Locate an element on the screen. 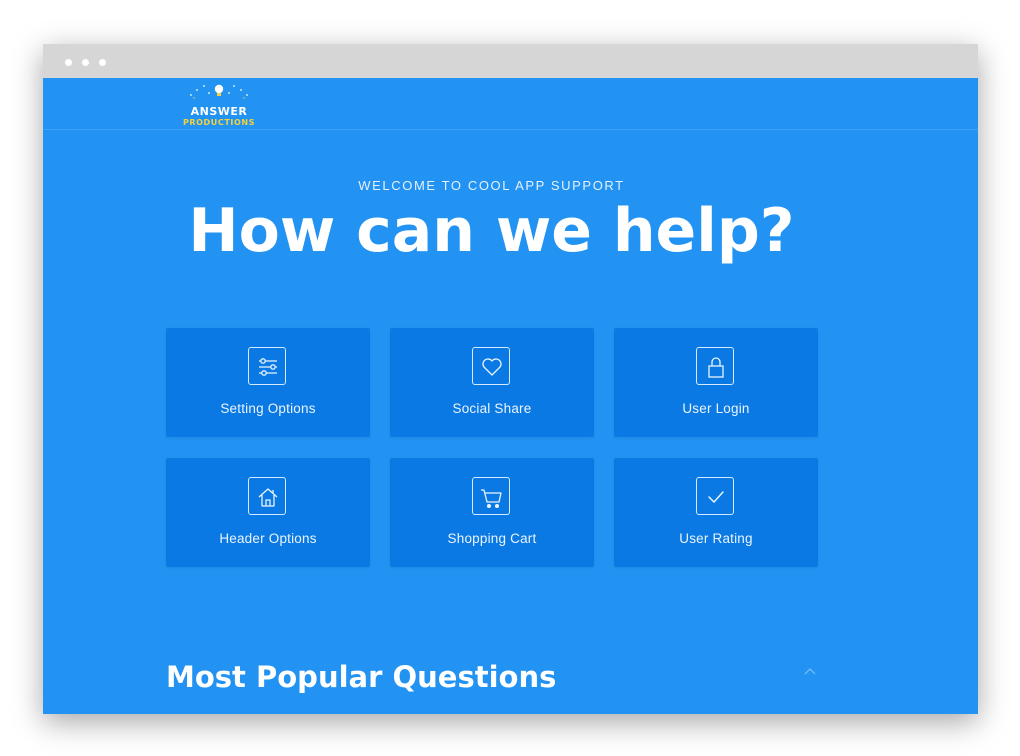 The width and height of the screenshot is (1020, 756). site-header: ANSWER PRODUCTIONS is located at coordinates (510, 104).